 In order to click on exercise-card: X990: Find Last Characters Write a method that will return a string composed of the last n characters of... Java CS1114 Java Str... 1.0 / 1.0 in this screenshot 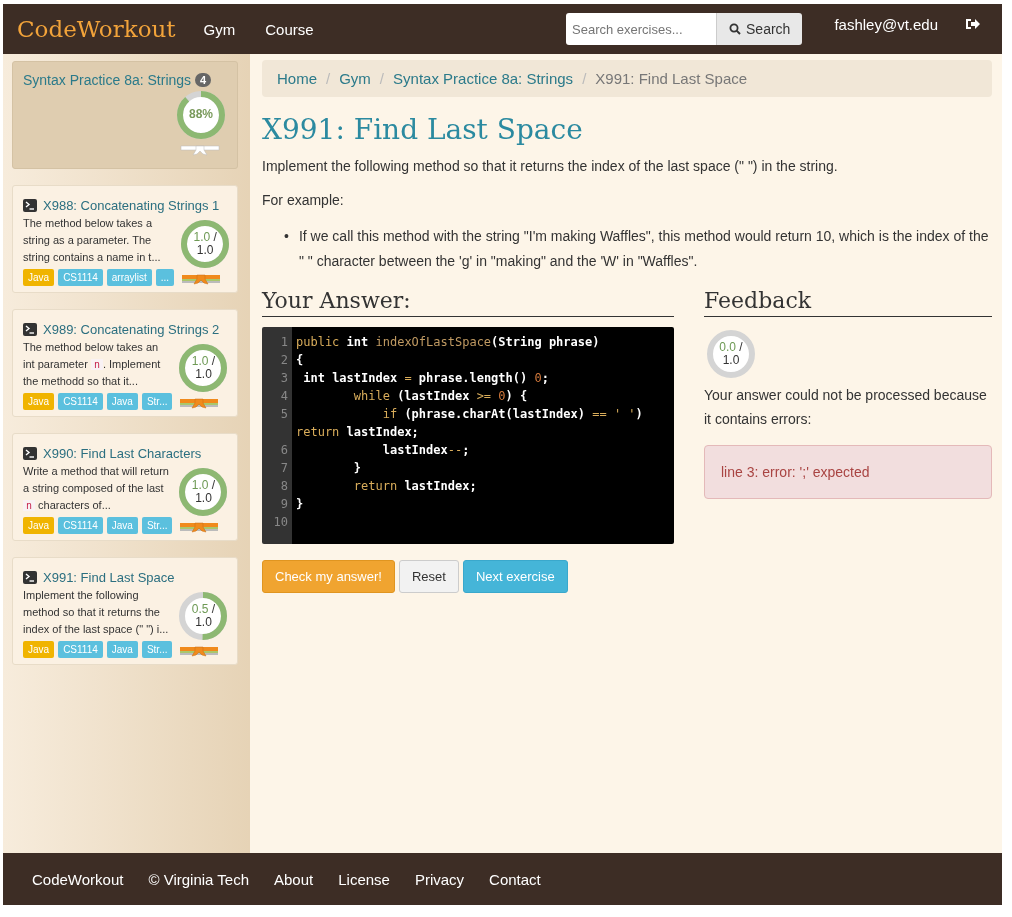, I will do `click(125, 487)`.